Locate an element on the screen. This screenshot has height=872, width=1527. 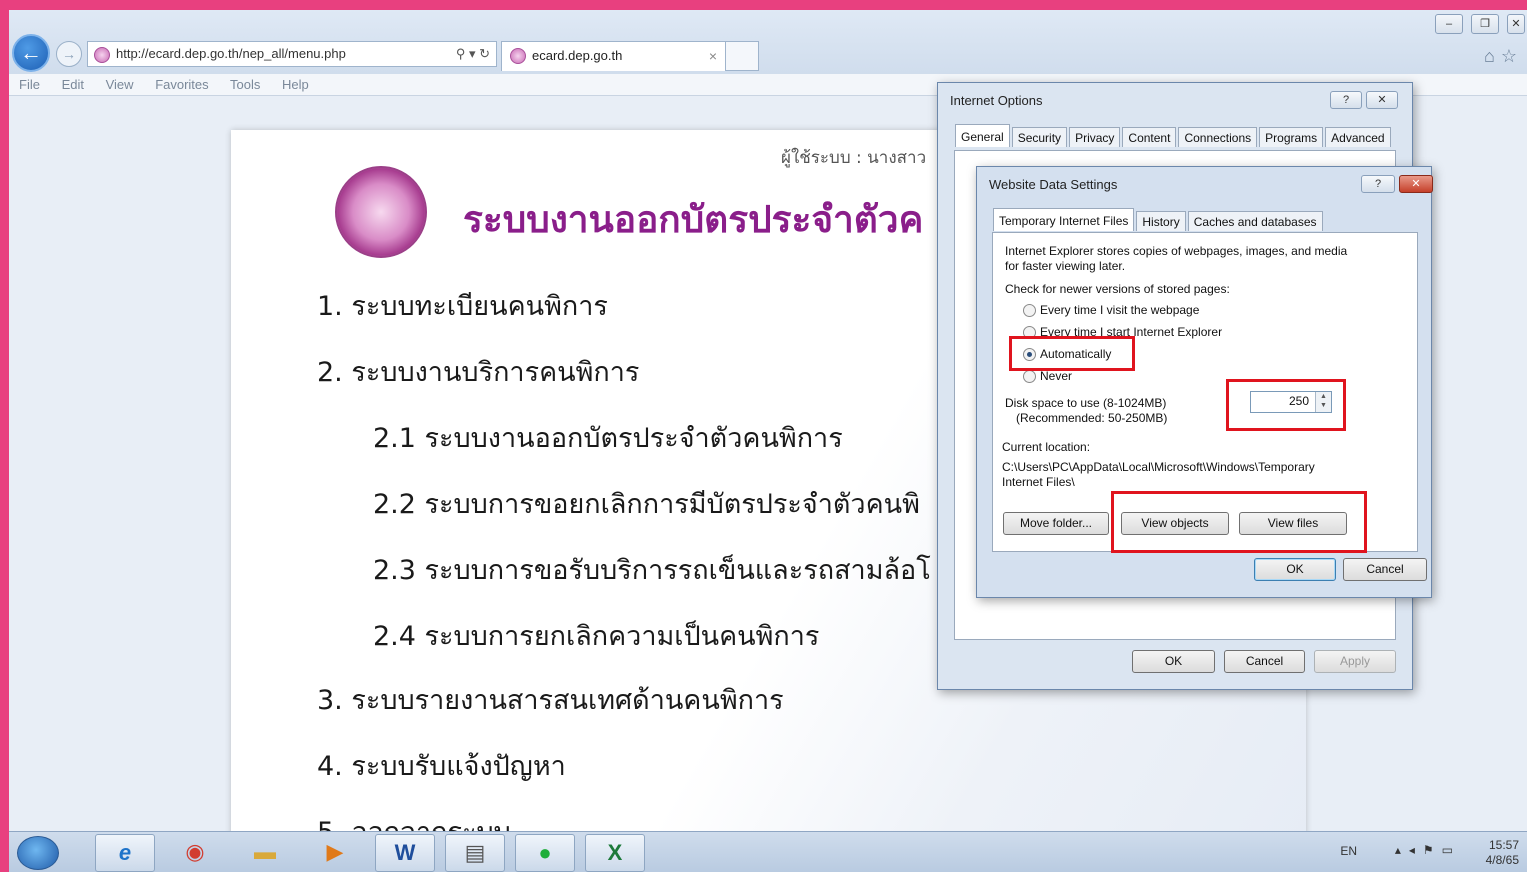
wd-help-button: ? is located at coordinates (1378, 184).